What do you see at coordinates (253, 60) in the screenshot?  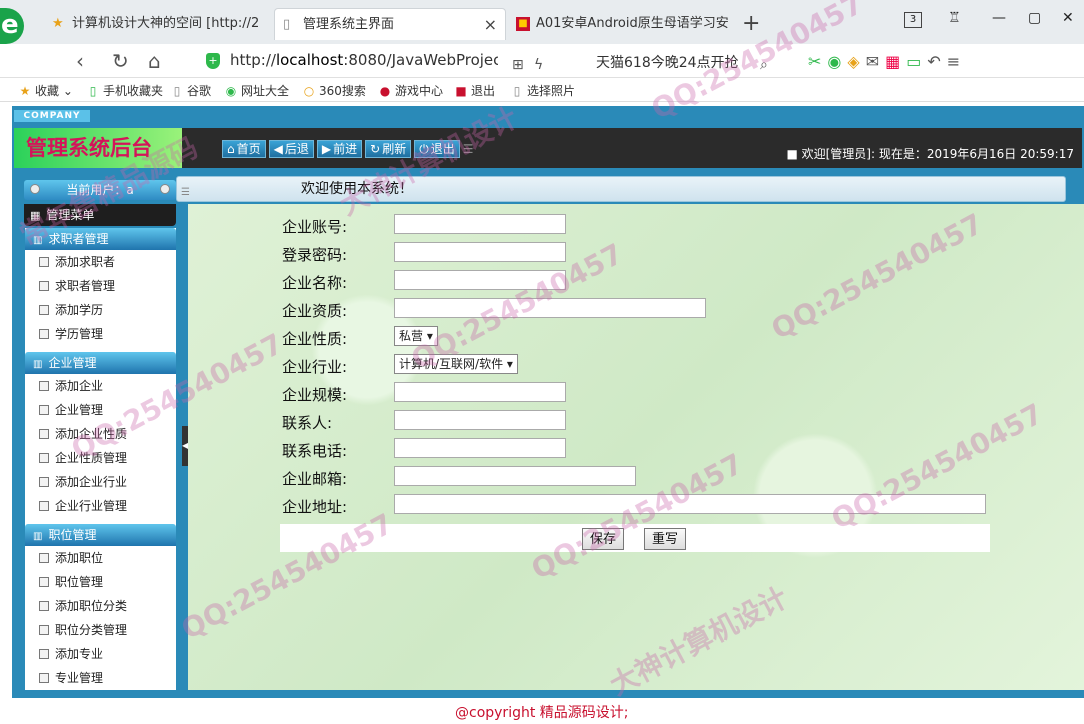 I see `url-protocol: http://` at bounding box center [253, 60].